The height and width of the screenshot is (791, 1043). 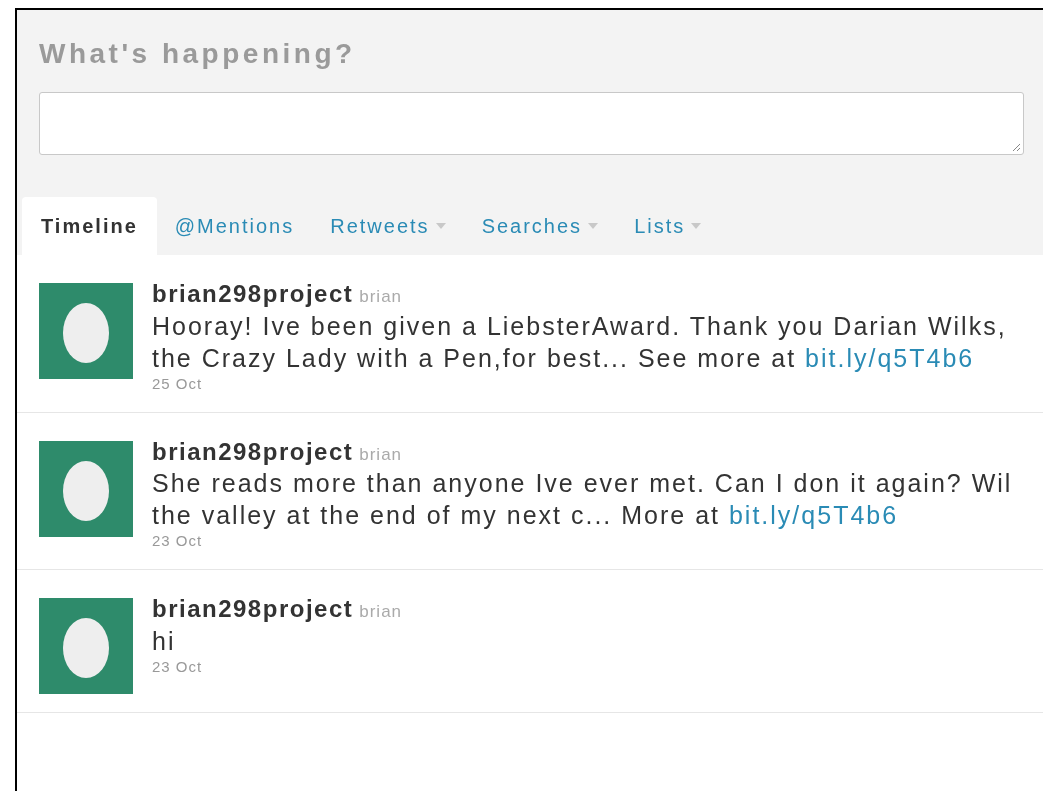 I want to click on tweet-date: 25 Oct, so click(x=177, y=383).